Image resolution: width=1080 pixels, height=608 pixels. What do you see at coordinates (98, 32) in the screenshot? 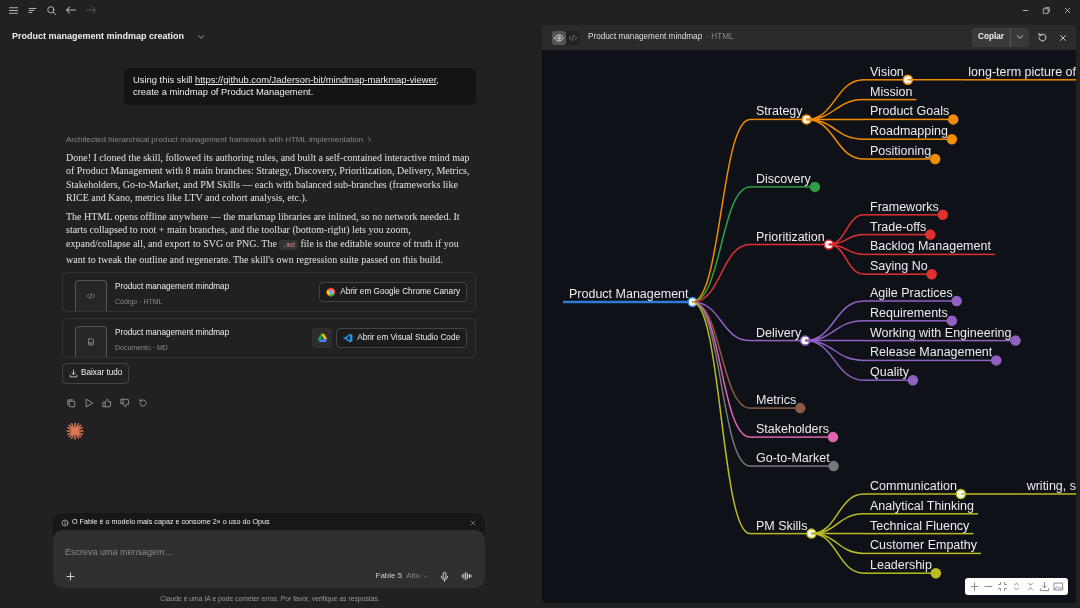
I see `conversation-title: Product management mindmap creation` at bounding box center [98, 32].